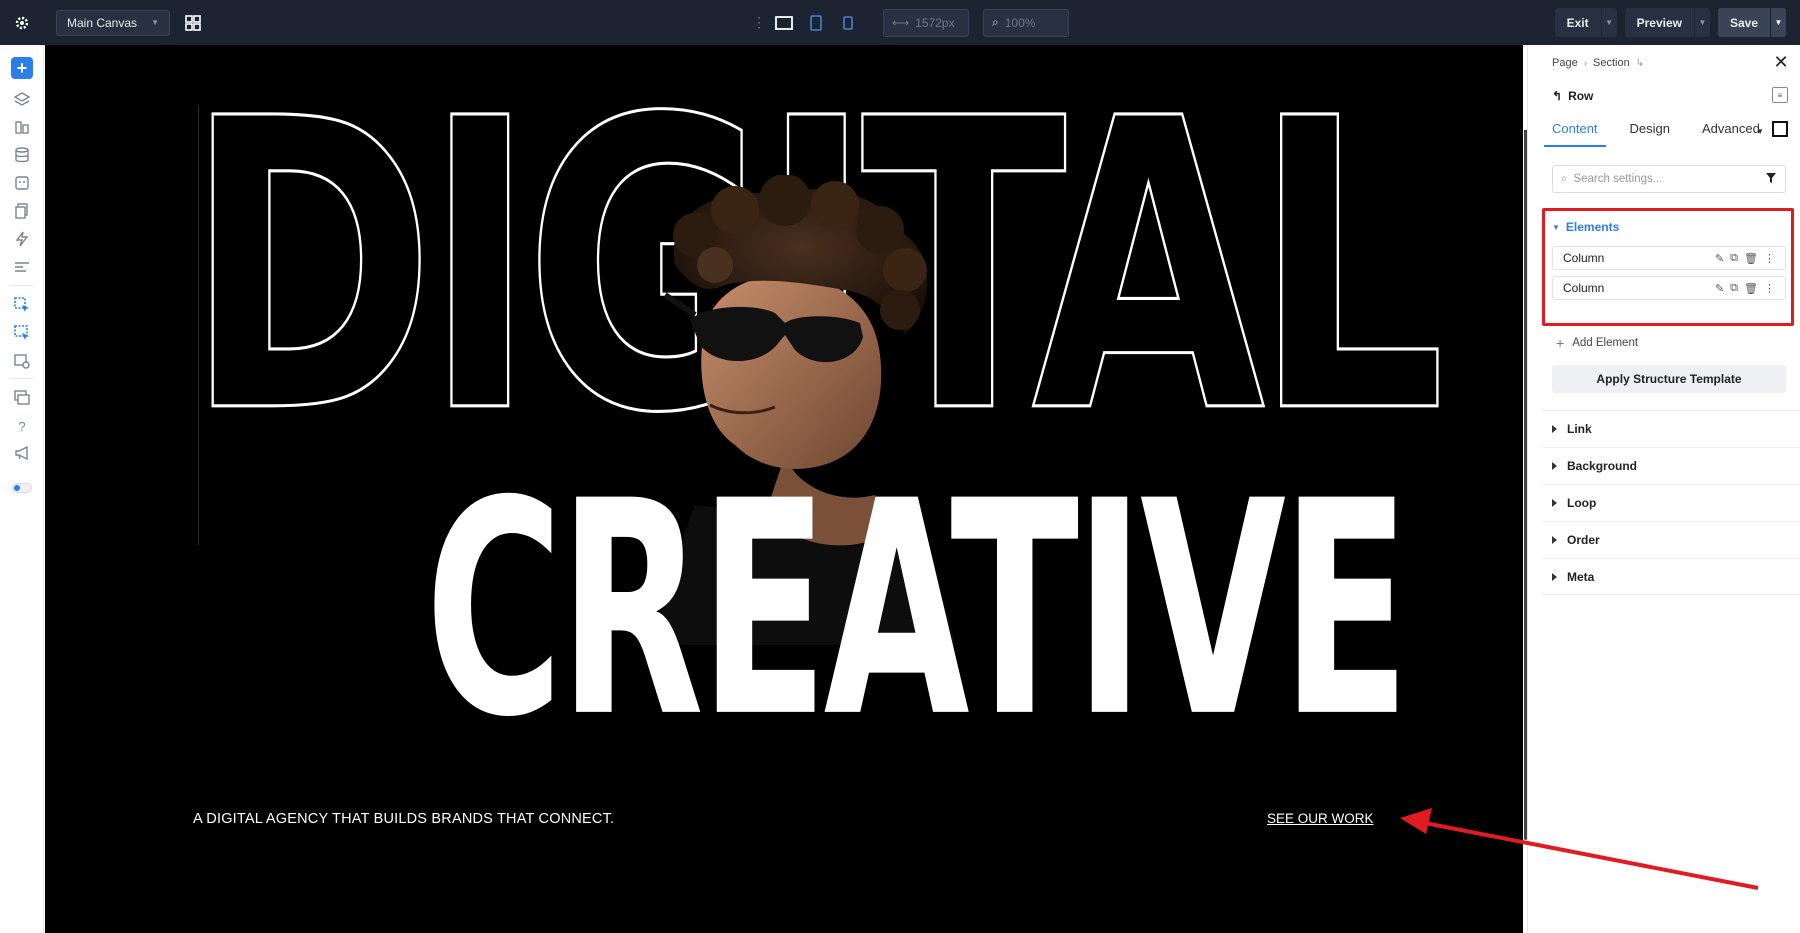  I want to click on tab-content: Content, so click(1575, 134).